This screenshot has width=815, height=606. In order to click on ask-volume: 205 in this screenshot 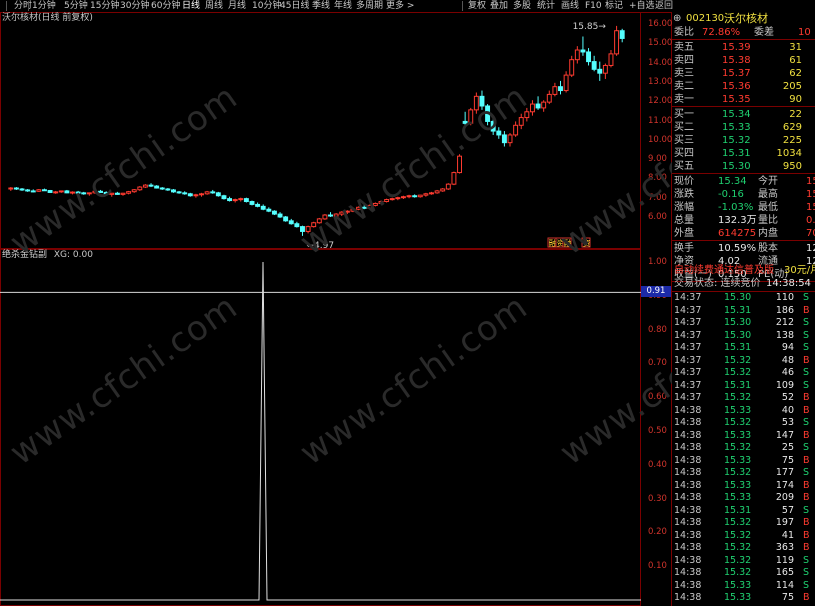, I will do `click(792, 86)`.